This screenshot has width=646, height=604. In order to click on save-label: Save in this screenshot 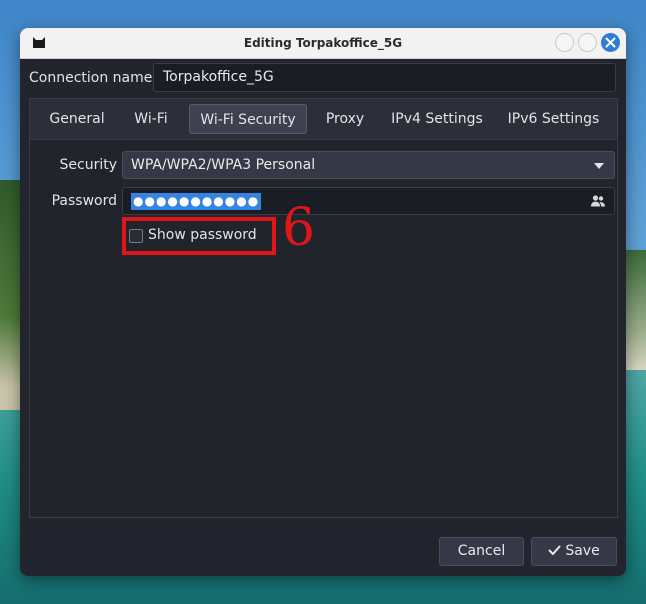, I will do `click(582, 551)`.